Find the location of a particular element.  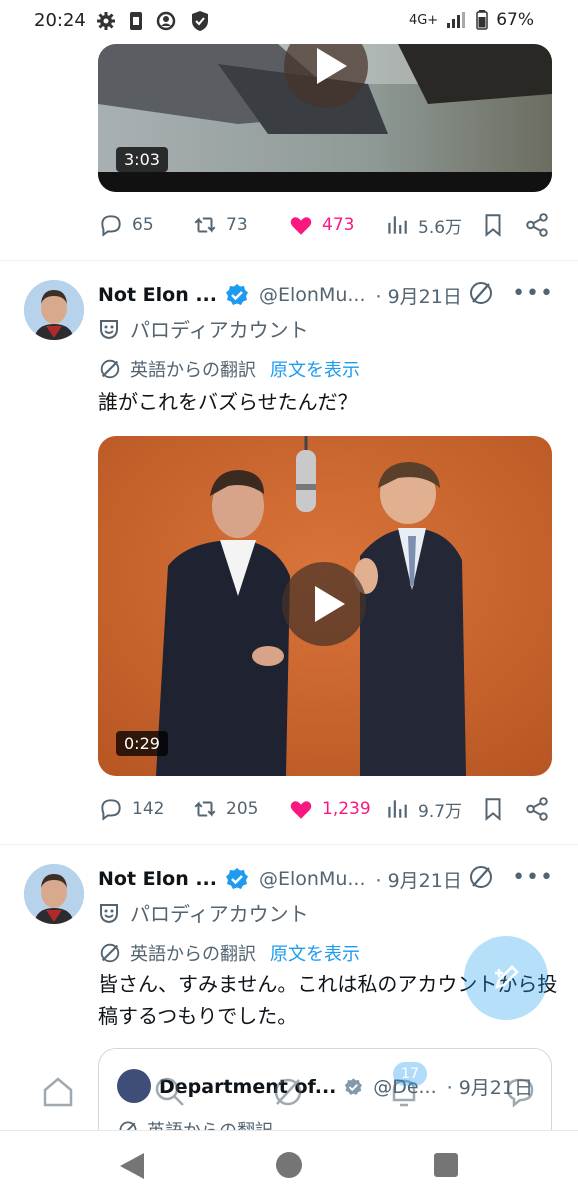

reply-count-top: 65 is located at coordinates (143, 225).